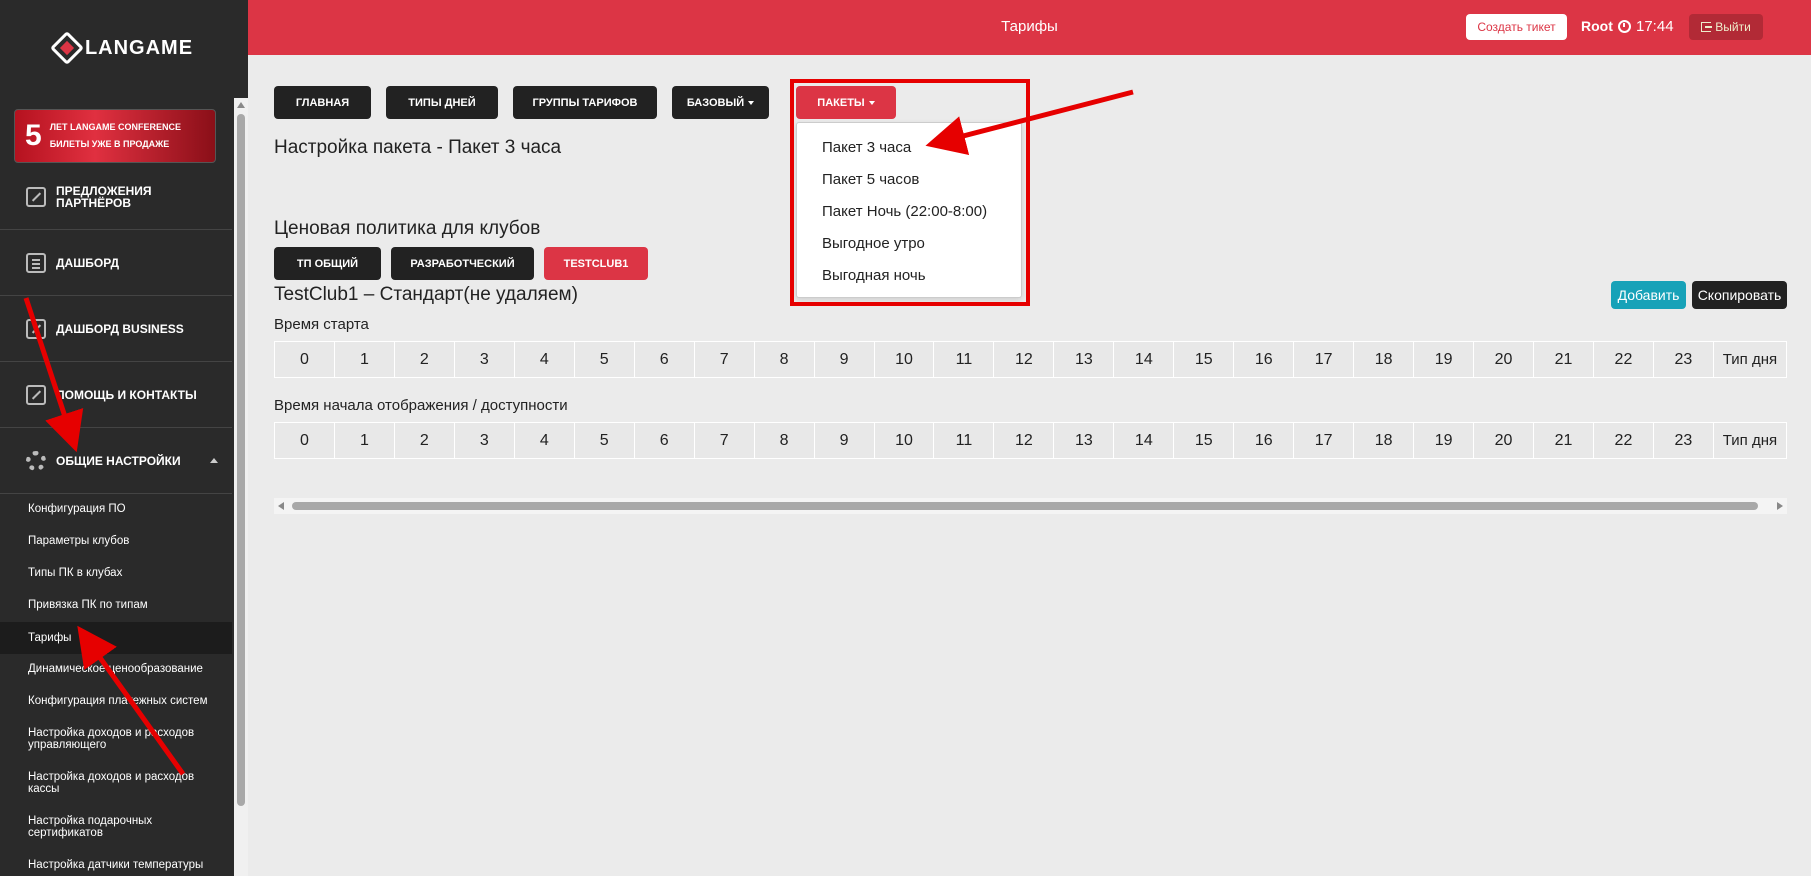 This screenshot has width=1811, height=876. I want to click on sidebar-scrollbar, so click(241, 487).